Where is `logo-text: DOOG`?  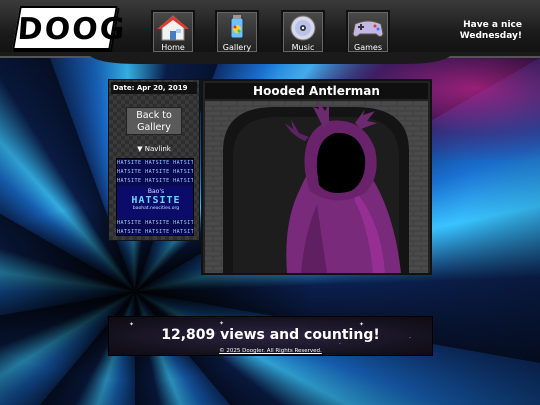 logo-text: DOOG is located at coordinates (72, 29).